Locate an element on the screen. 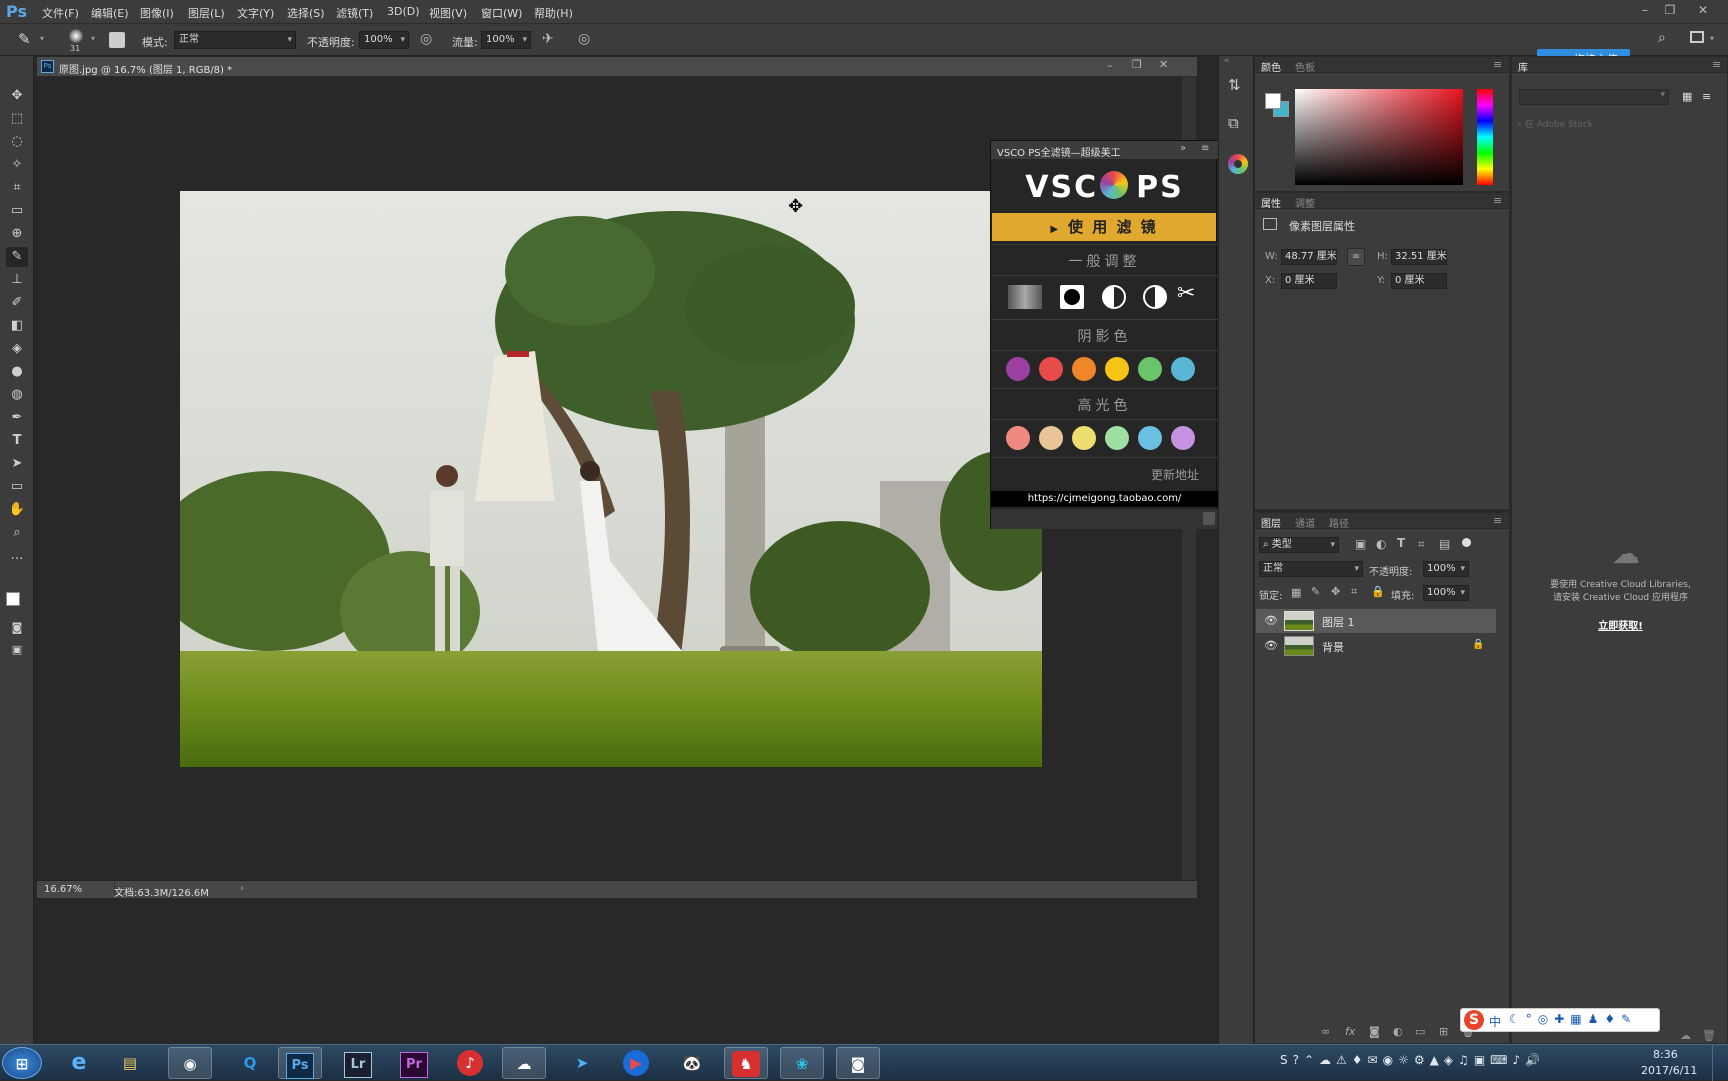 Image resolution: width=1728 pixels, height=1081 pixels. lock-all-icon: 🔒 is located at coordinates (1378, 591).